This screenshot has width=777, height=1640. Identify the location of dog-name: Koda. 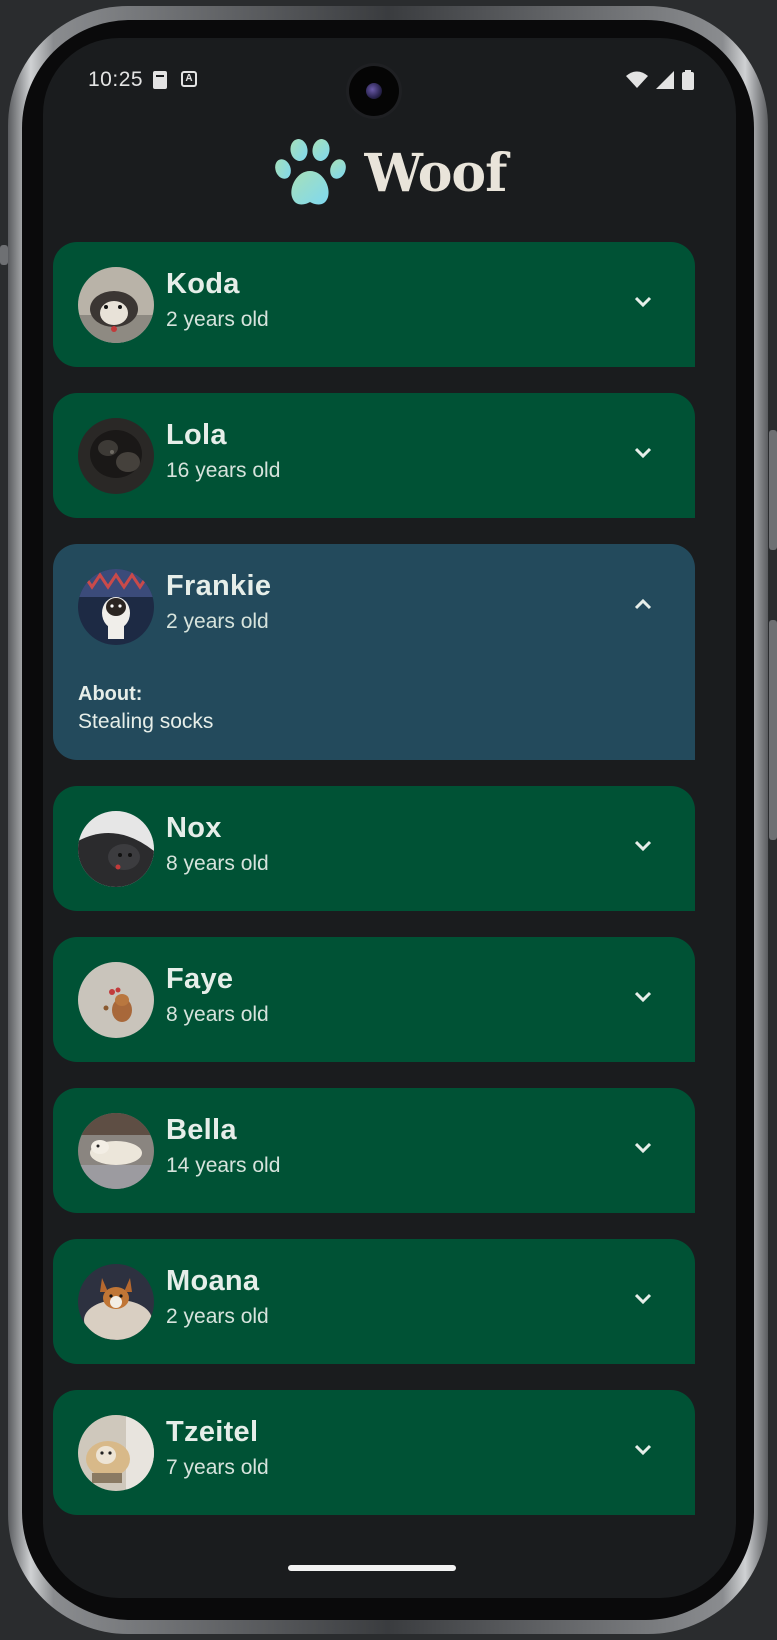
(203, 284).